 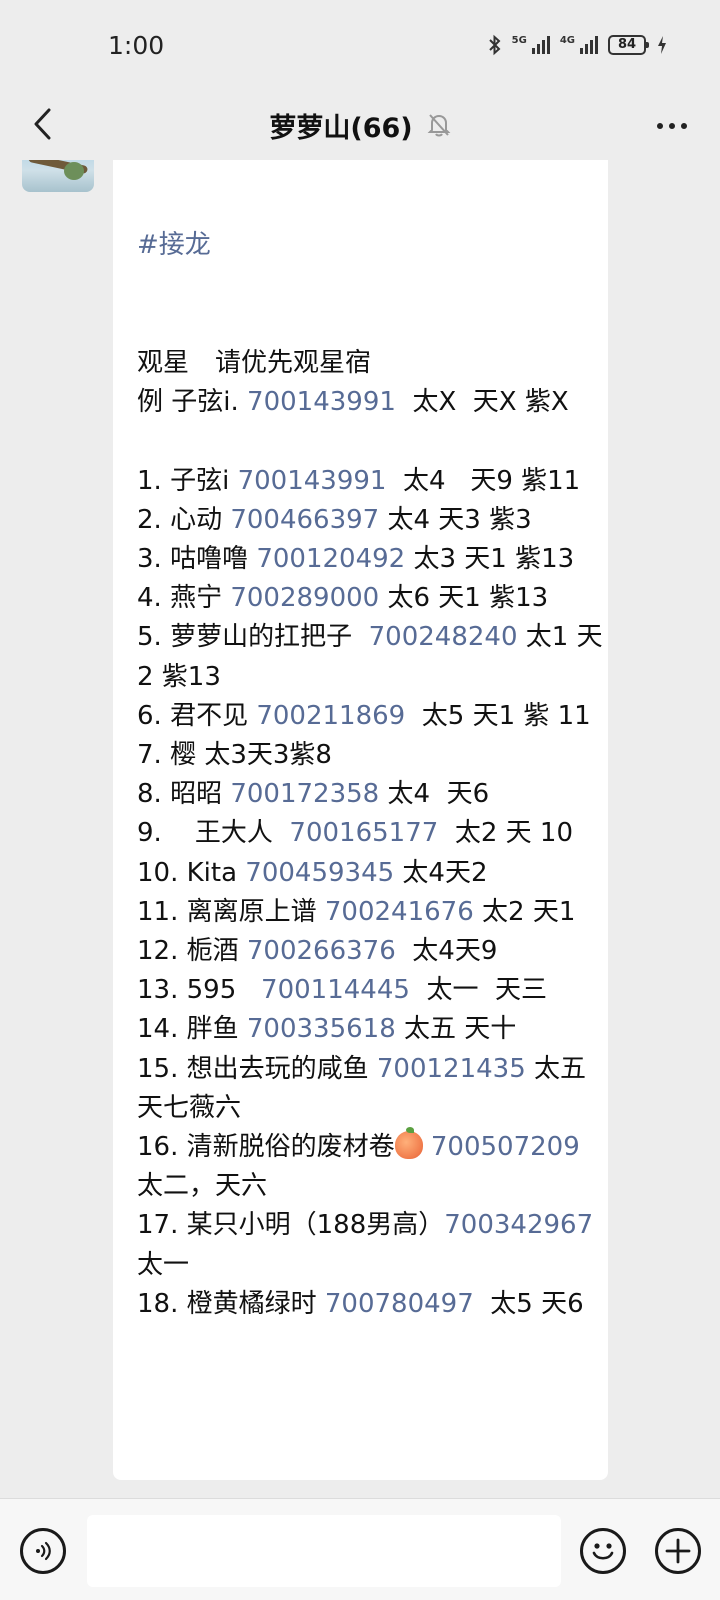 I want to click on message-text-segment: 太一 天三, so click(x=478, y=990).